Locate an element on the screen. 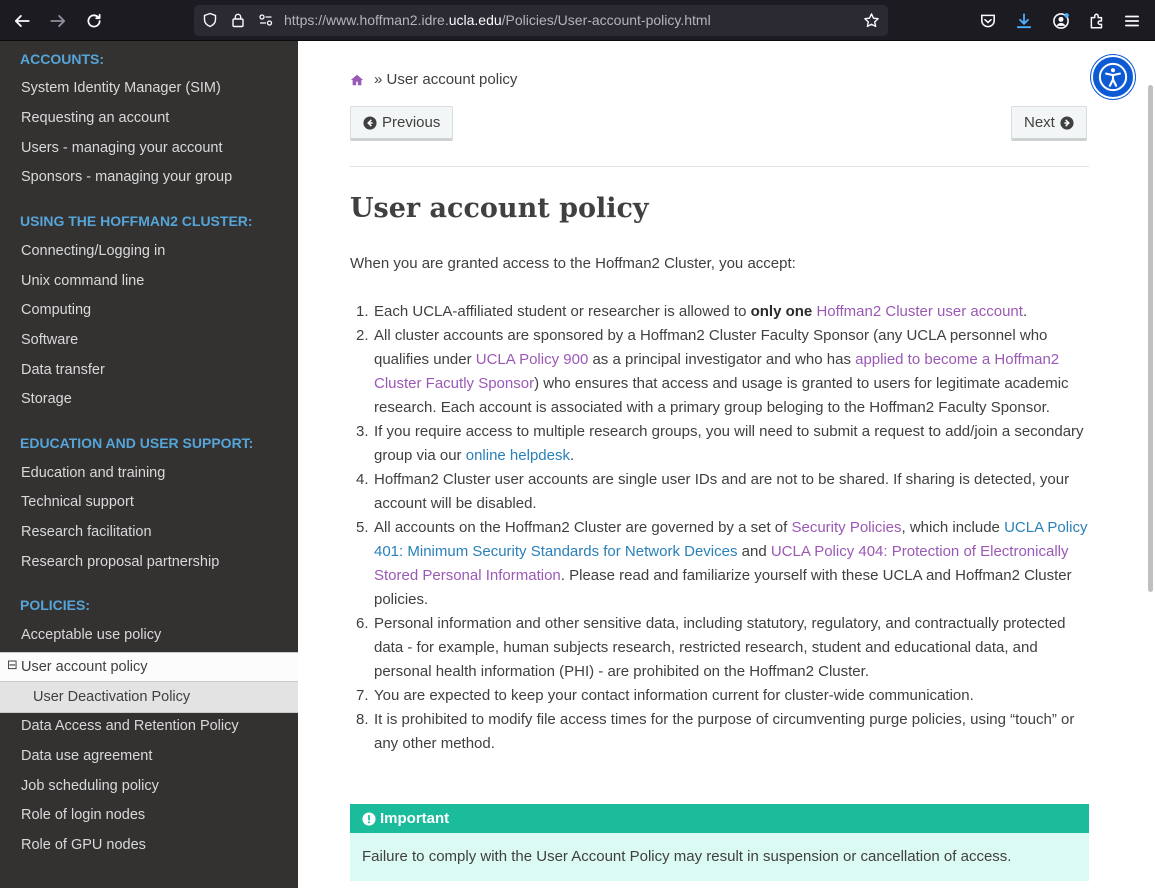 This screenshot has width=1155, height=888. nav-item-sim: System Identity Manager (SIM) is located at coordinates (121, 88).